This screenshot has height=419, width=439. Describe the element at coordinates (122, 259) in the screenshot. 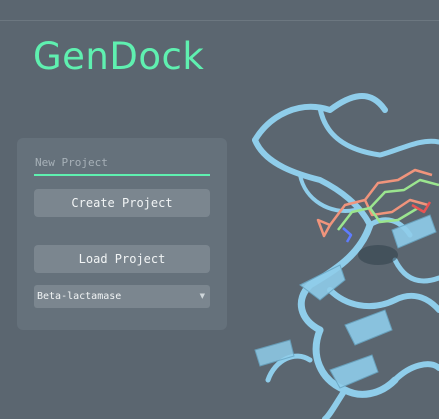

I see `load-project-button: Load Project` at that location.